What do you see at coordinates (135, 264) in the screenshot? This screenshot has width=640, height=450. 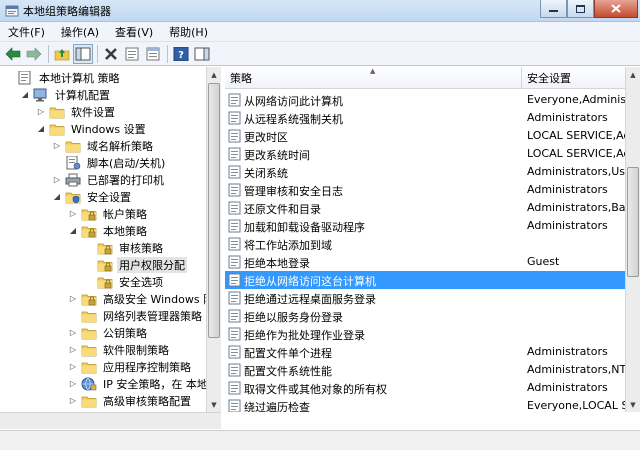 I see `tree-node: 用户权限分配` at bounding box center [135, 264].